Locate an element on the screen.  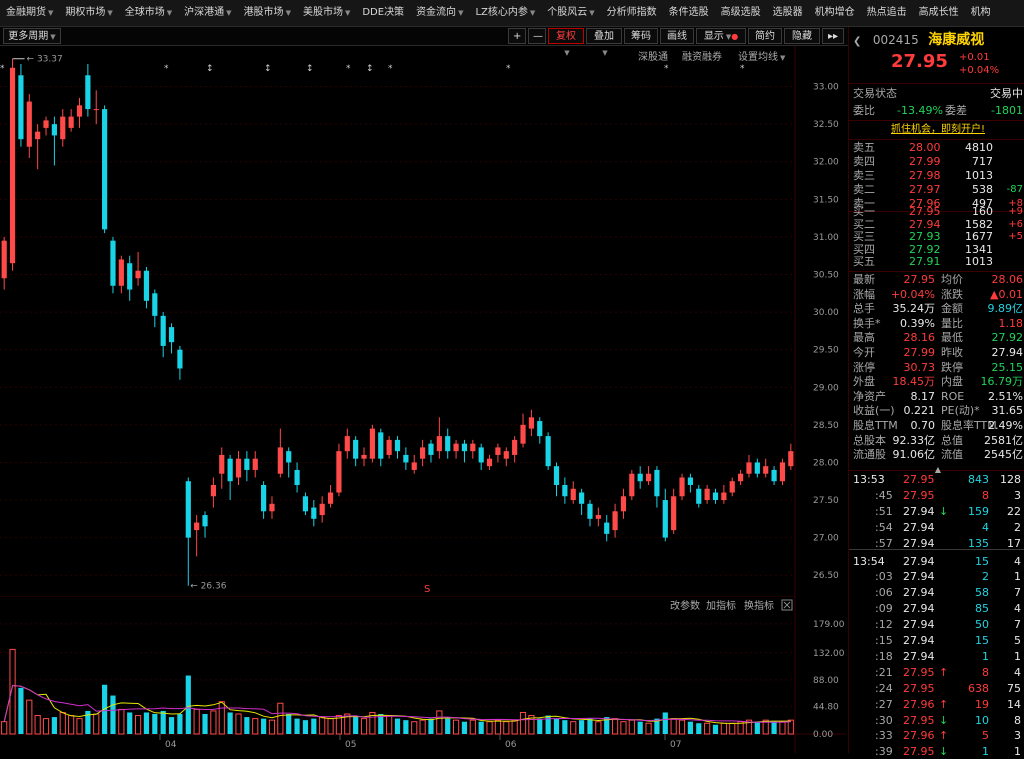
menu-item: 期权市场 ▼ is located at coordinates (88, 13).